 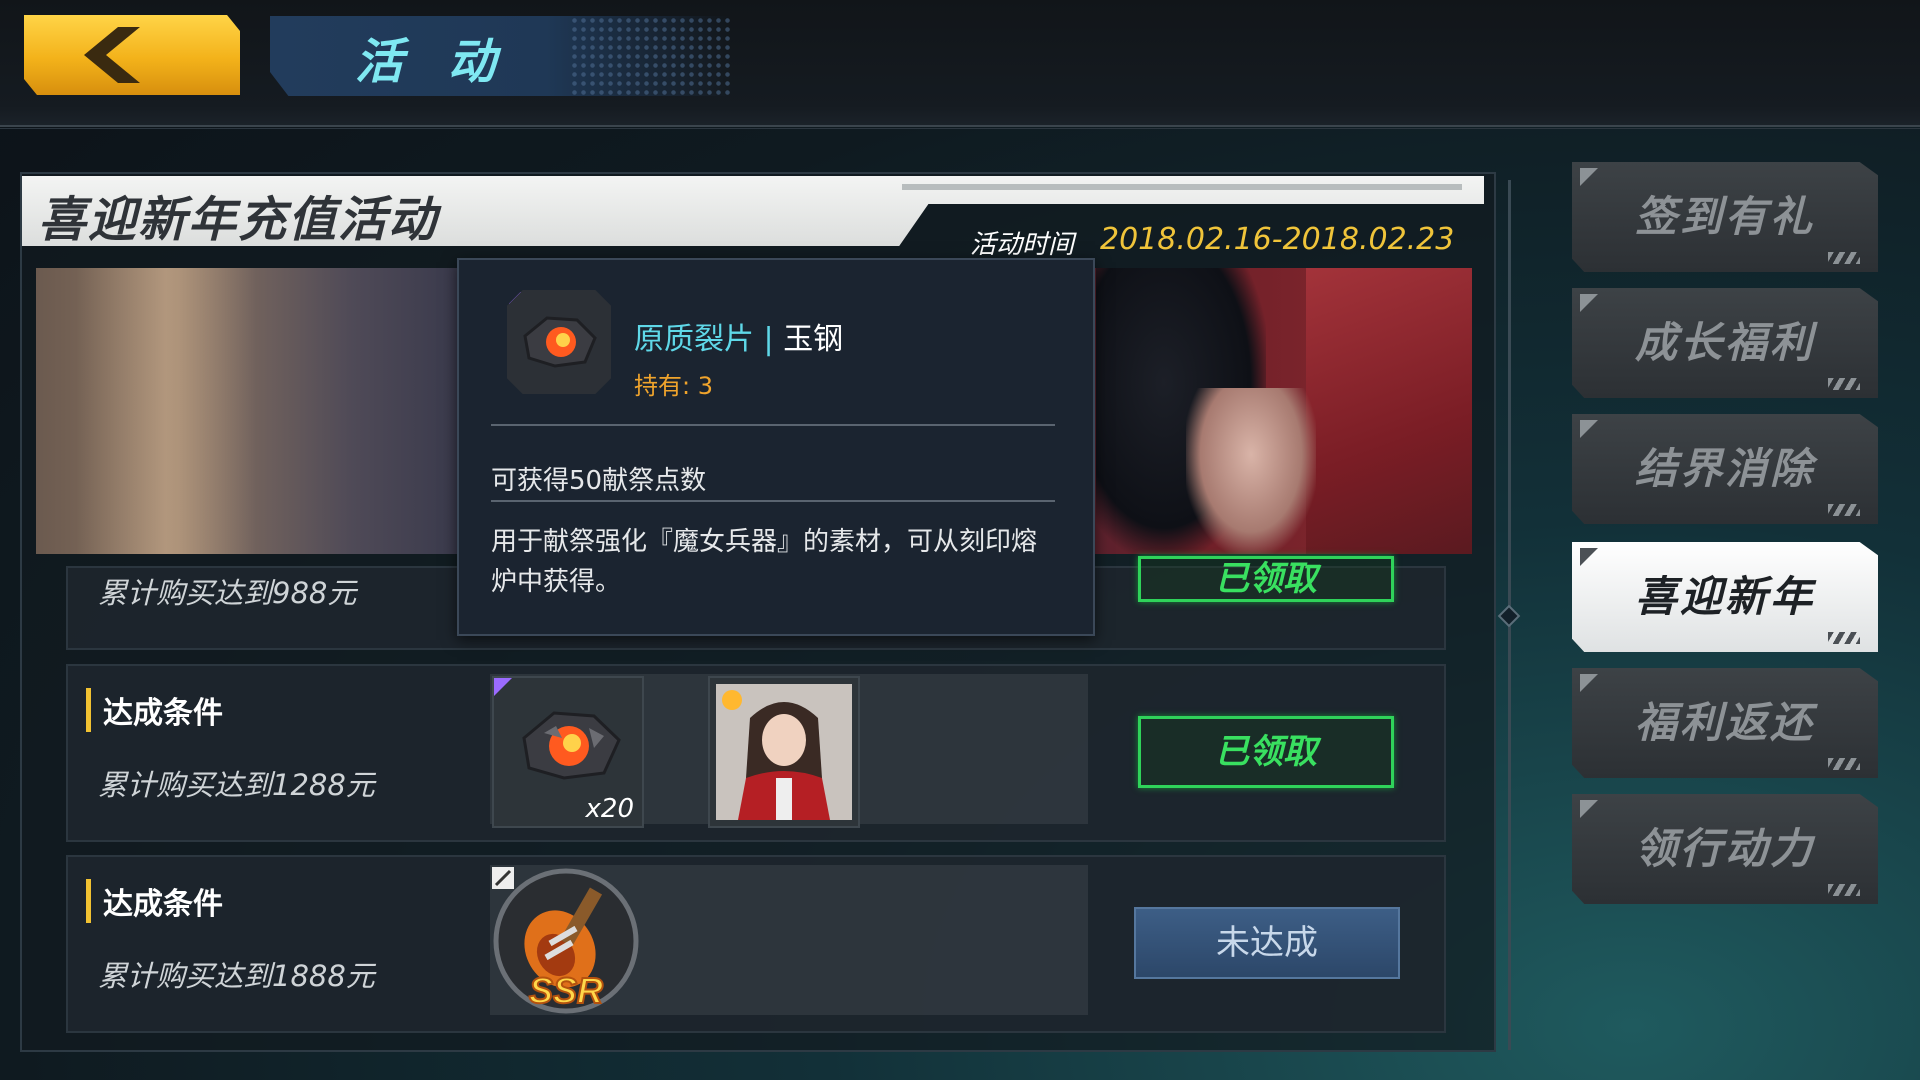 I want to click on sidebar-tab-stamina: 领行动力, so click(x=1725, y=849).